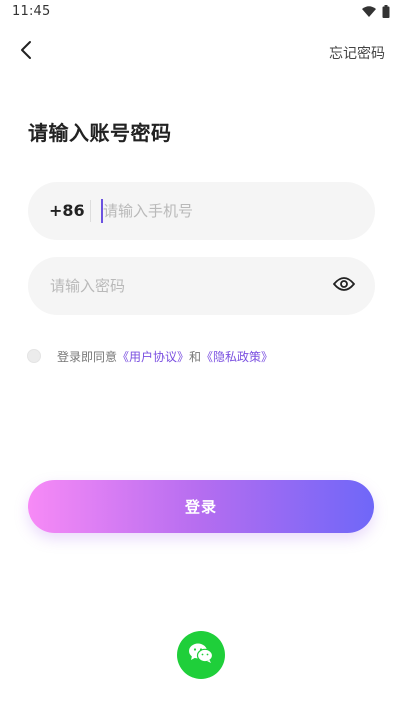 The image size is (402, 716). Describe the element at coordinates (153, 356) in the screenshot. I see `user-agreement-link: 《用户协议》` at that location.